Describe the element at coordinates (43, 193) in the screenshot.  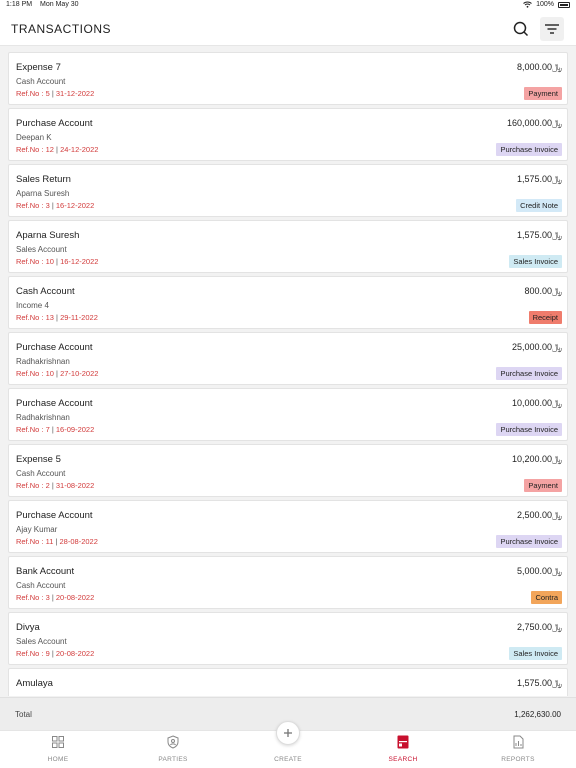
I see `transaction-account: Aparna Suresh` at that location.